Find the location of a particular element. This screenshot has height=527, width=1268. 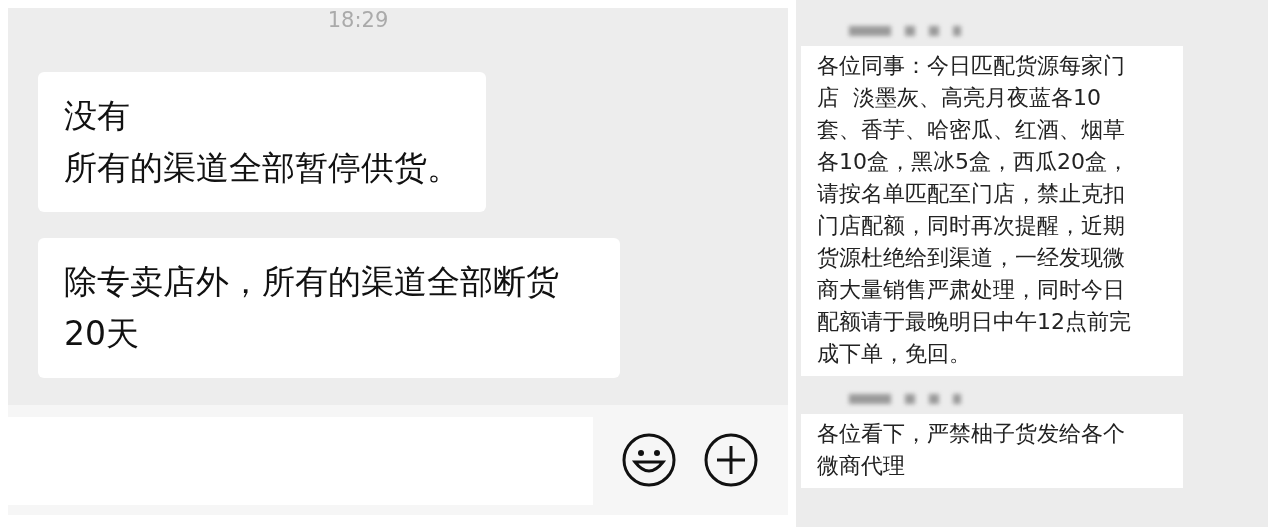

message-text: 没有 is located at coordinates (97, 116).